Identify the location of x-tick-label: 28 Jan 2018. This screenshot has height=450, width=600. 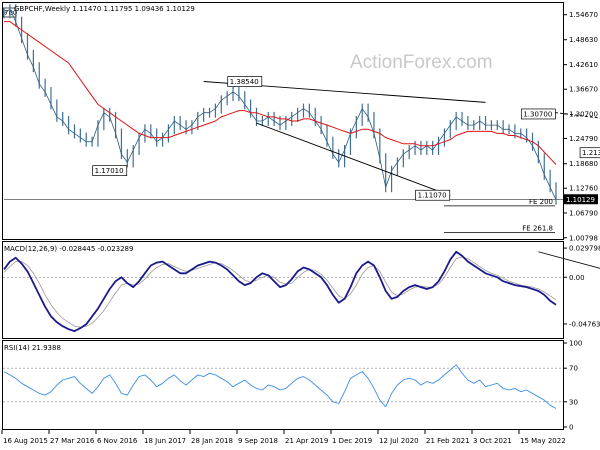
(212, 441).